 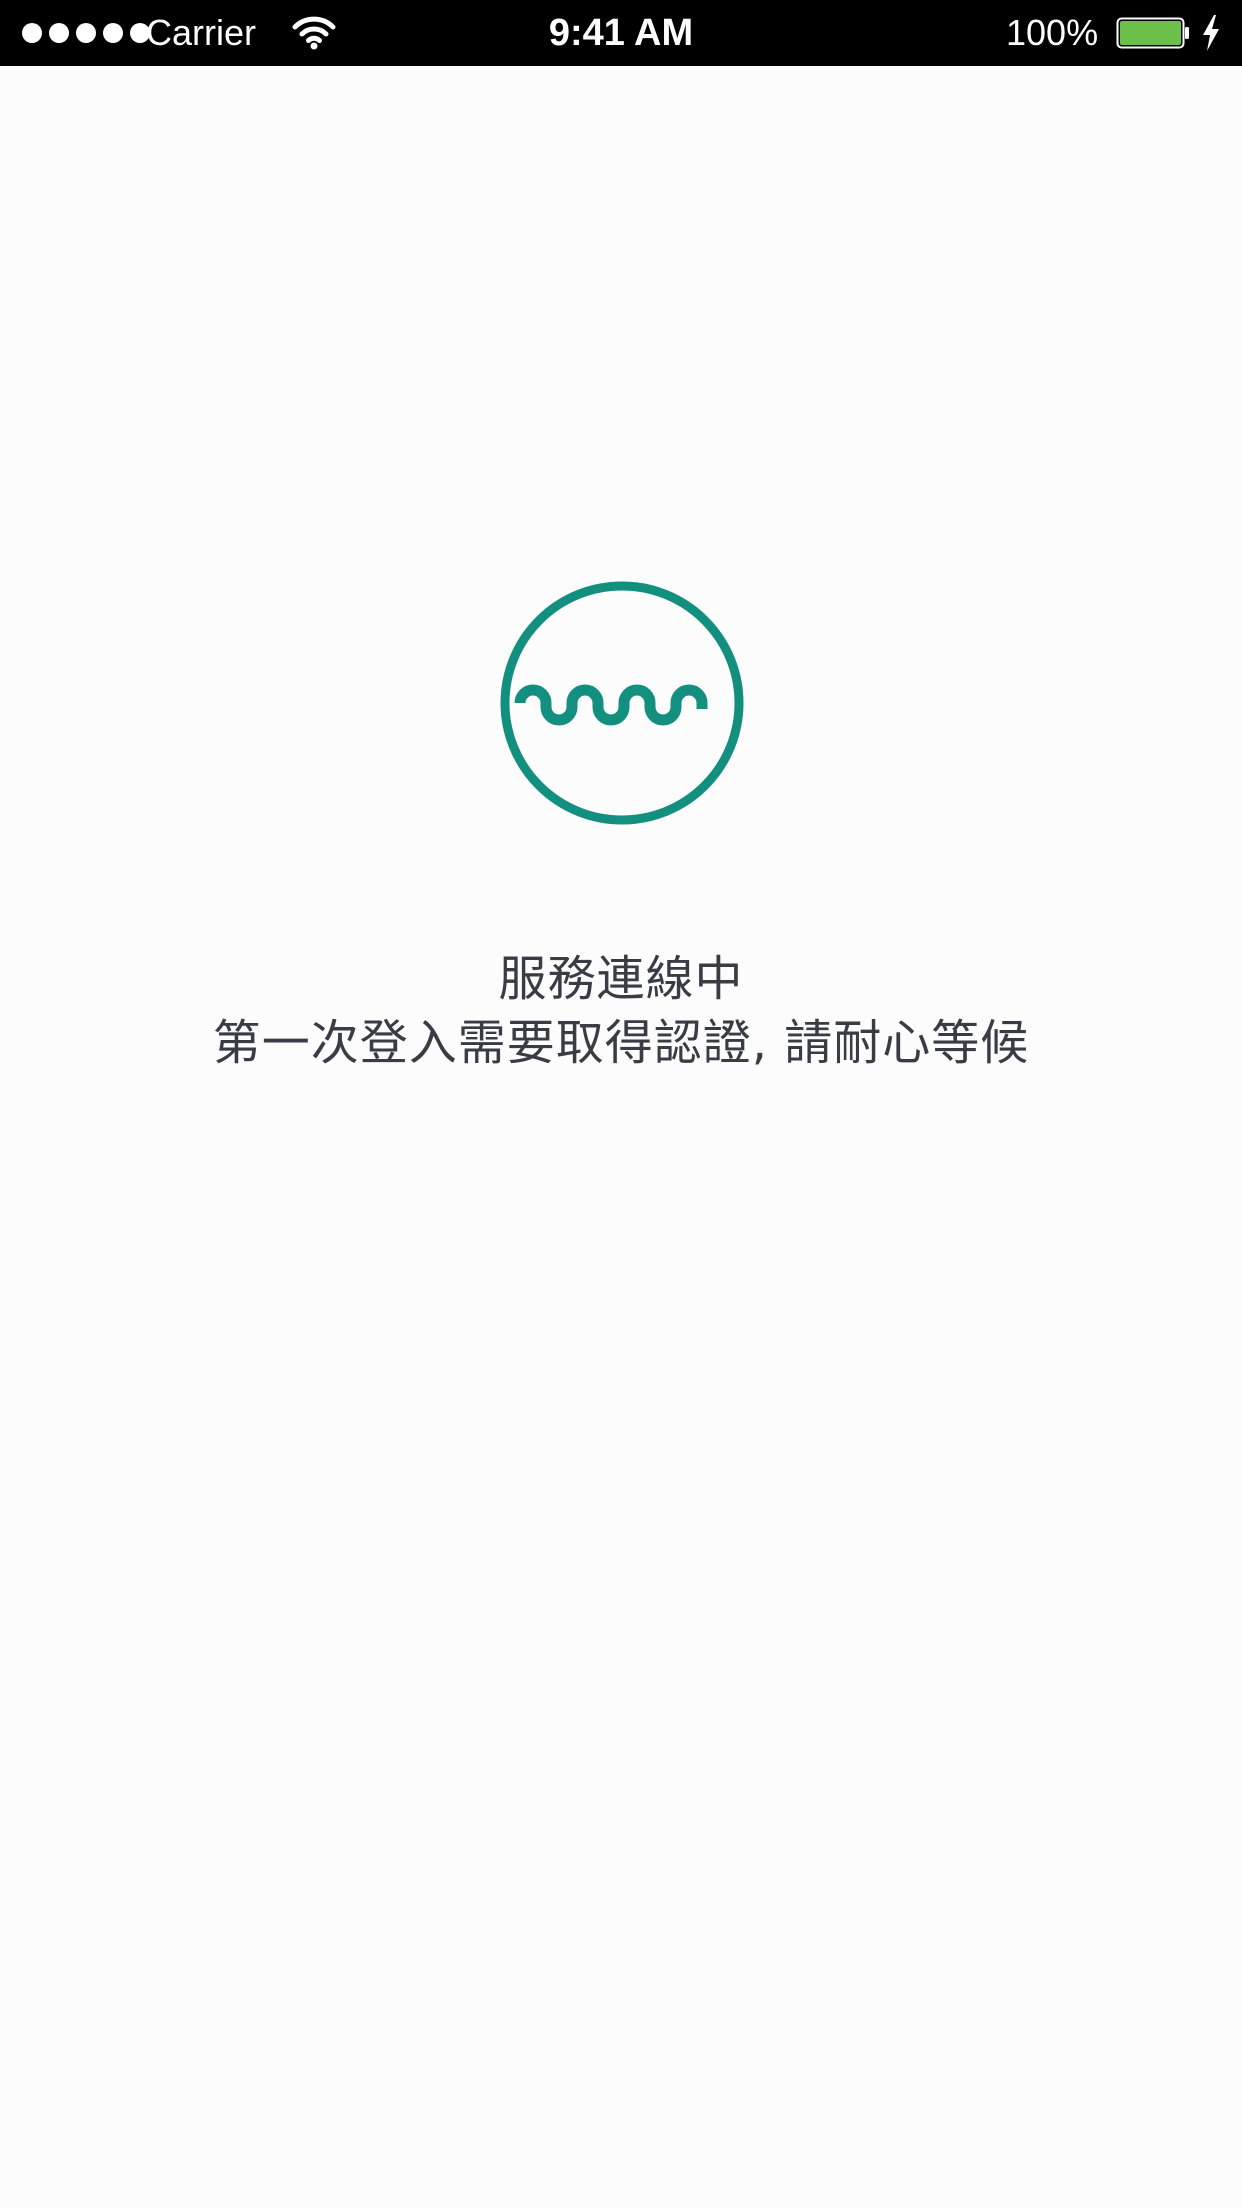 I want to click on detail-message: 第一次登入需要取得認證, 請耐心等候, so click(x=621, y=1043).